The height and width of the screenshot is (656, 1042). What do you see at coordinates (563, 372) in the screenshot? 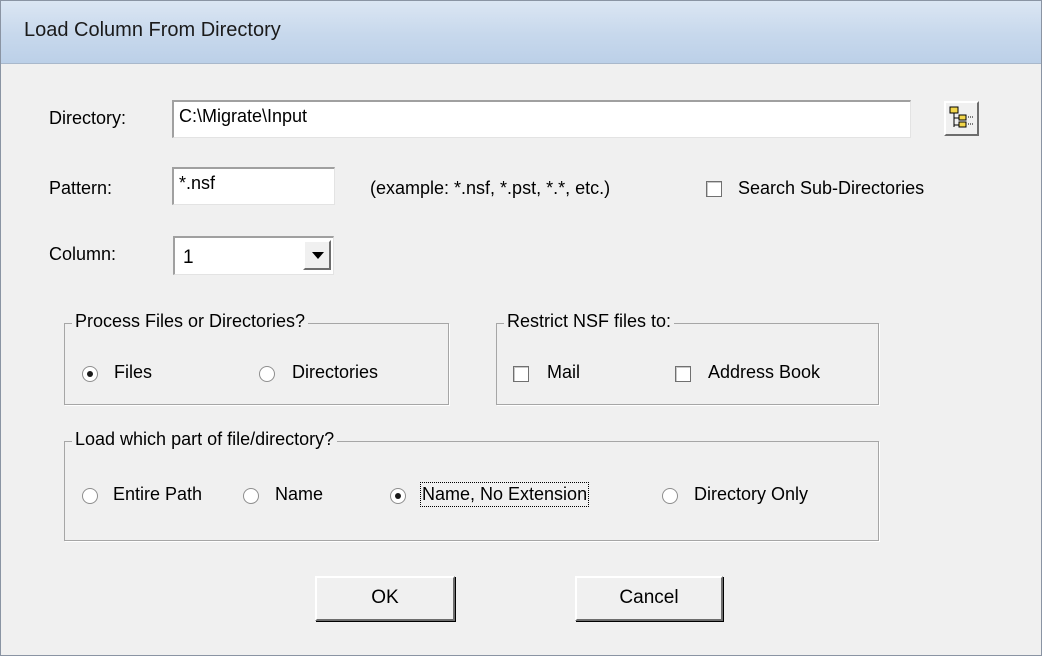
I see `mail-checkbox-label: Mail` at bounding box center [563, 372].